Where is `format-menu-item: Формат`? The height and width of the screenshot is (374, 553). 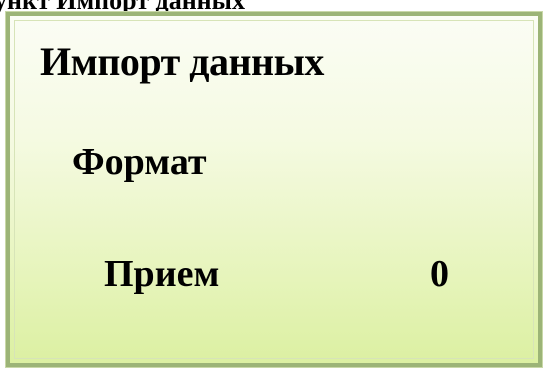
format-menu-item: Формат is located at coordinates (139, 162).